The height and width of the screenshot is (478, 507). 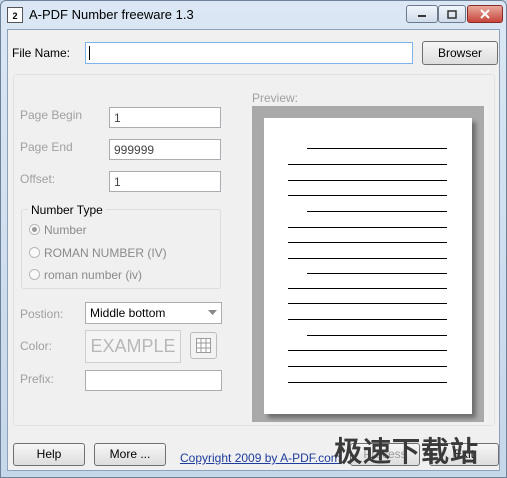 I want to click on grid-icon, so click(x=203, y=345).